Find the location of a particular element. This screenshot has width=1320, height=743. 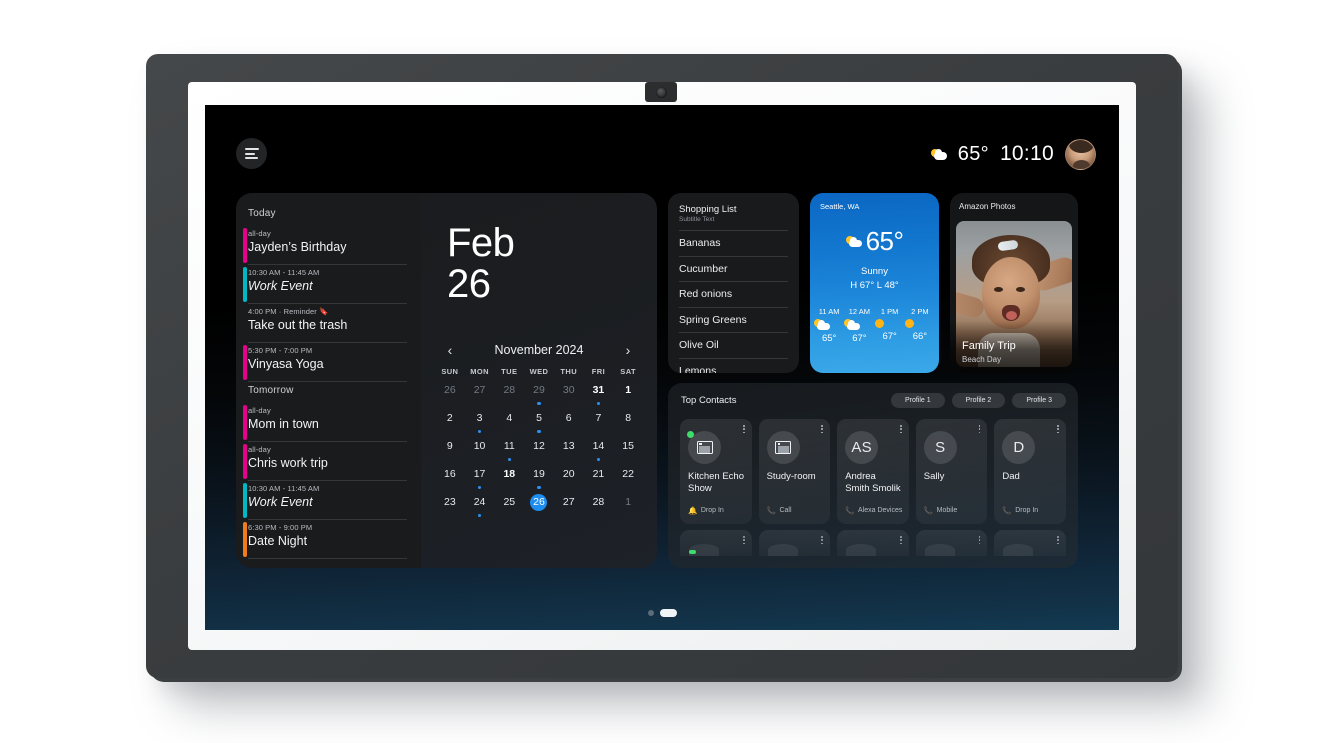

calendar-day-number: 27 is located at coordinates (479, 390).